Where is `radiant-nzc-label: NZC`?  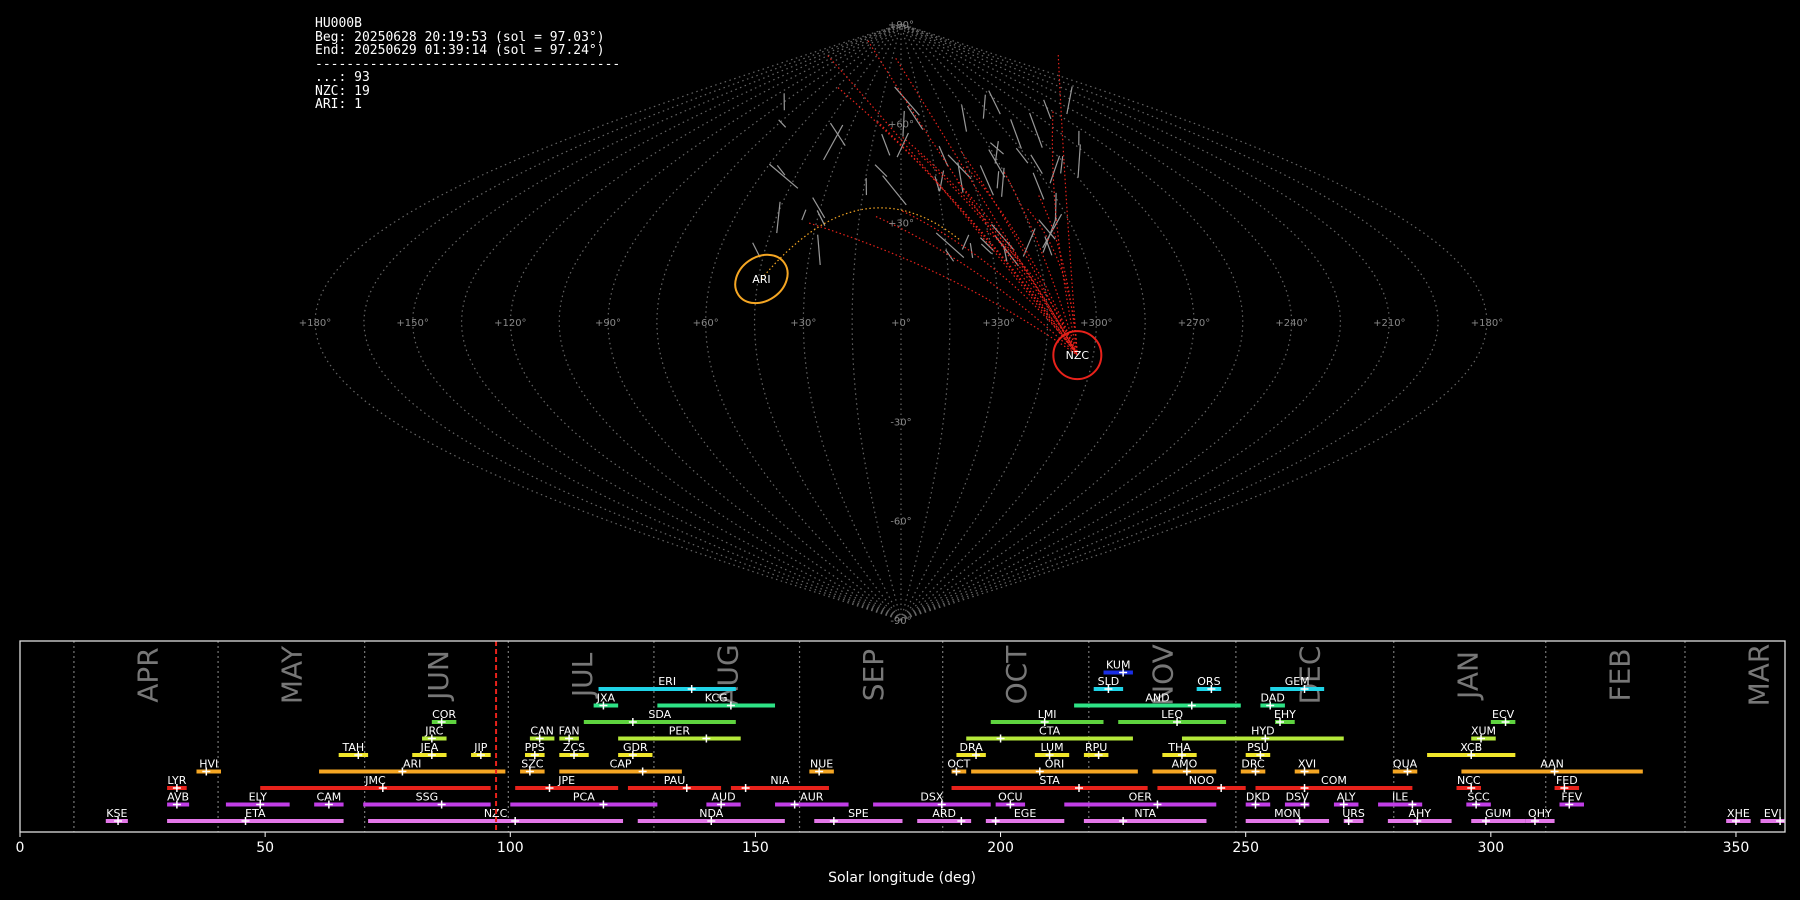
radiant-nzc-label: NZC is located at coordinates (1078, 355).